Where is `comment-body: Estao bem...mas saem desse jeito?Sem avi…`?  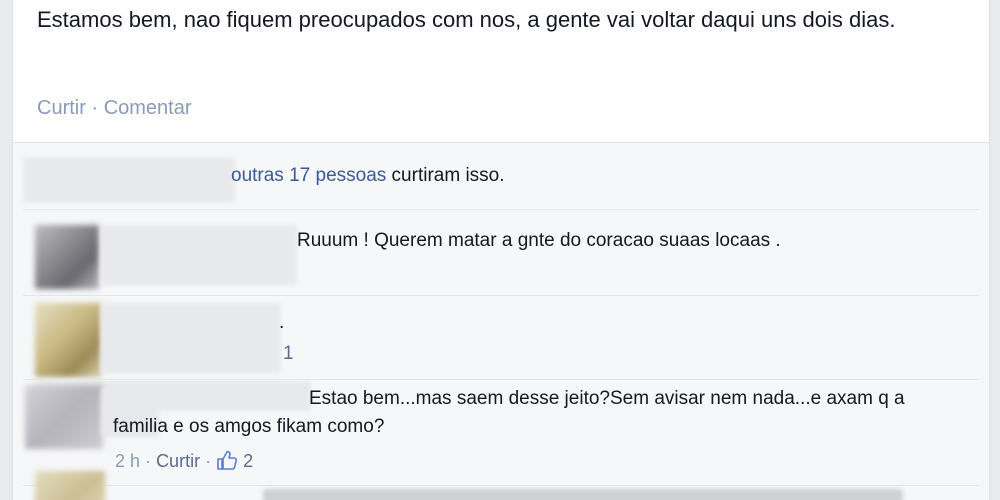 comment-body: Estao bem...mas saem desse jeito?Sem avi… is located at coordinates (509, 412).